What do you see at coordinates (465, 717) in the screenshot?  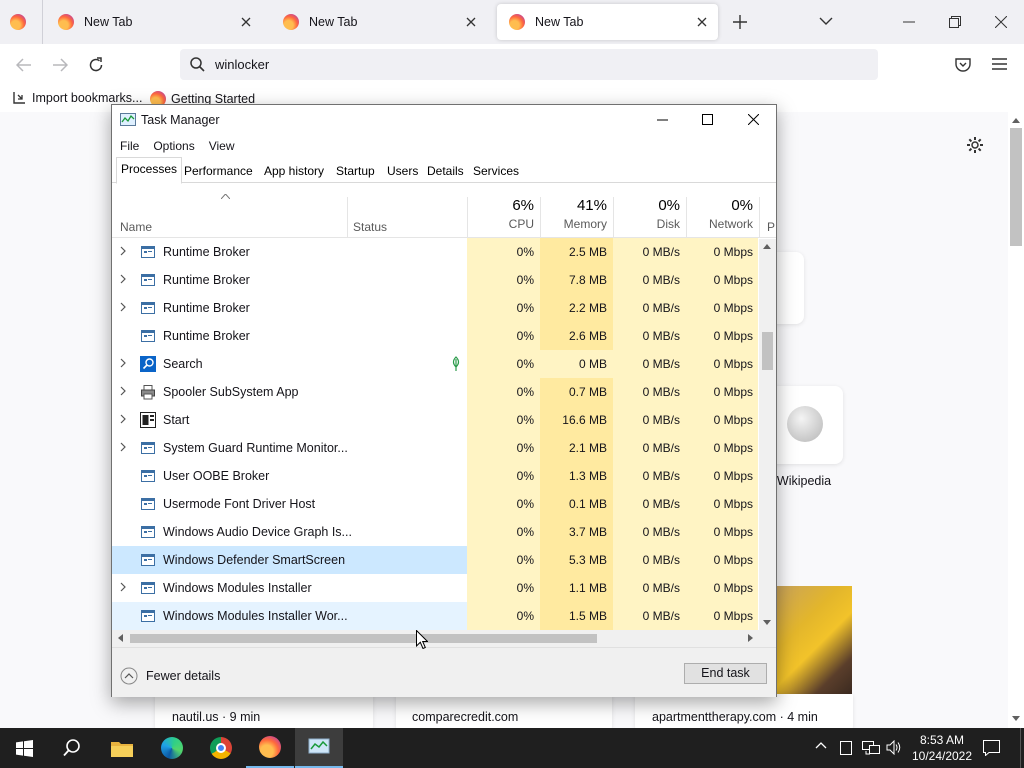 I see `story-source: comparecredit.com` at bounding box center [465, 717].